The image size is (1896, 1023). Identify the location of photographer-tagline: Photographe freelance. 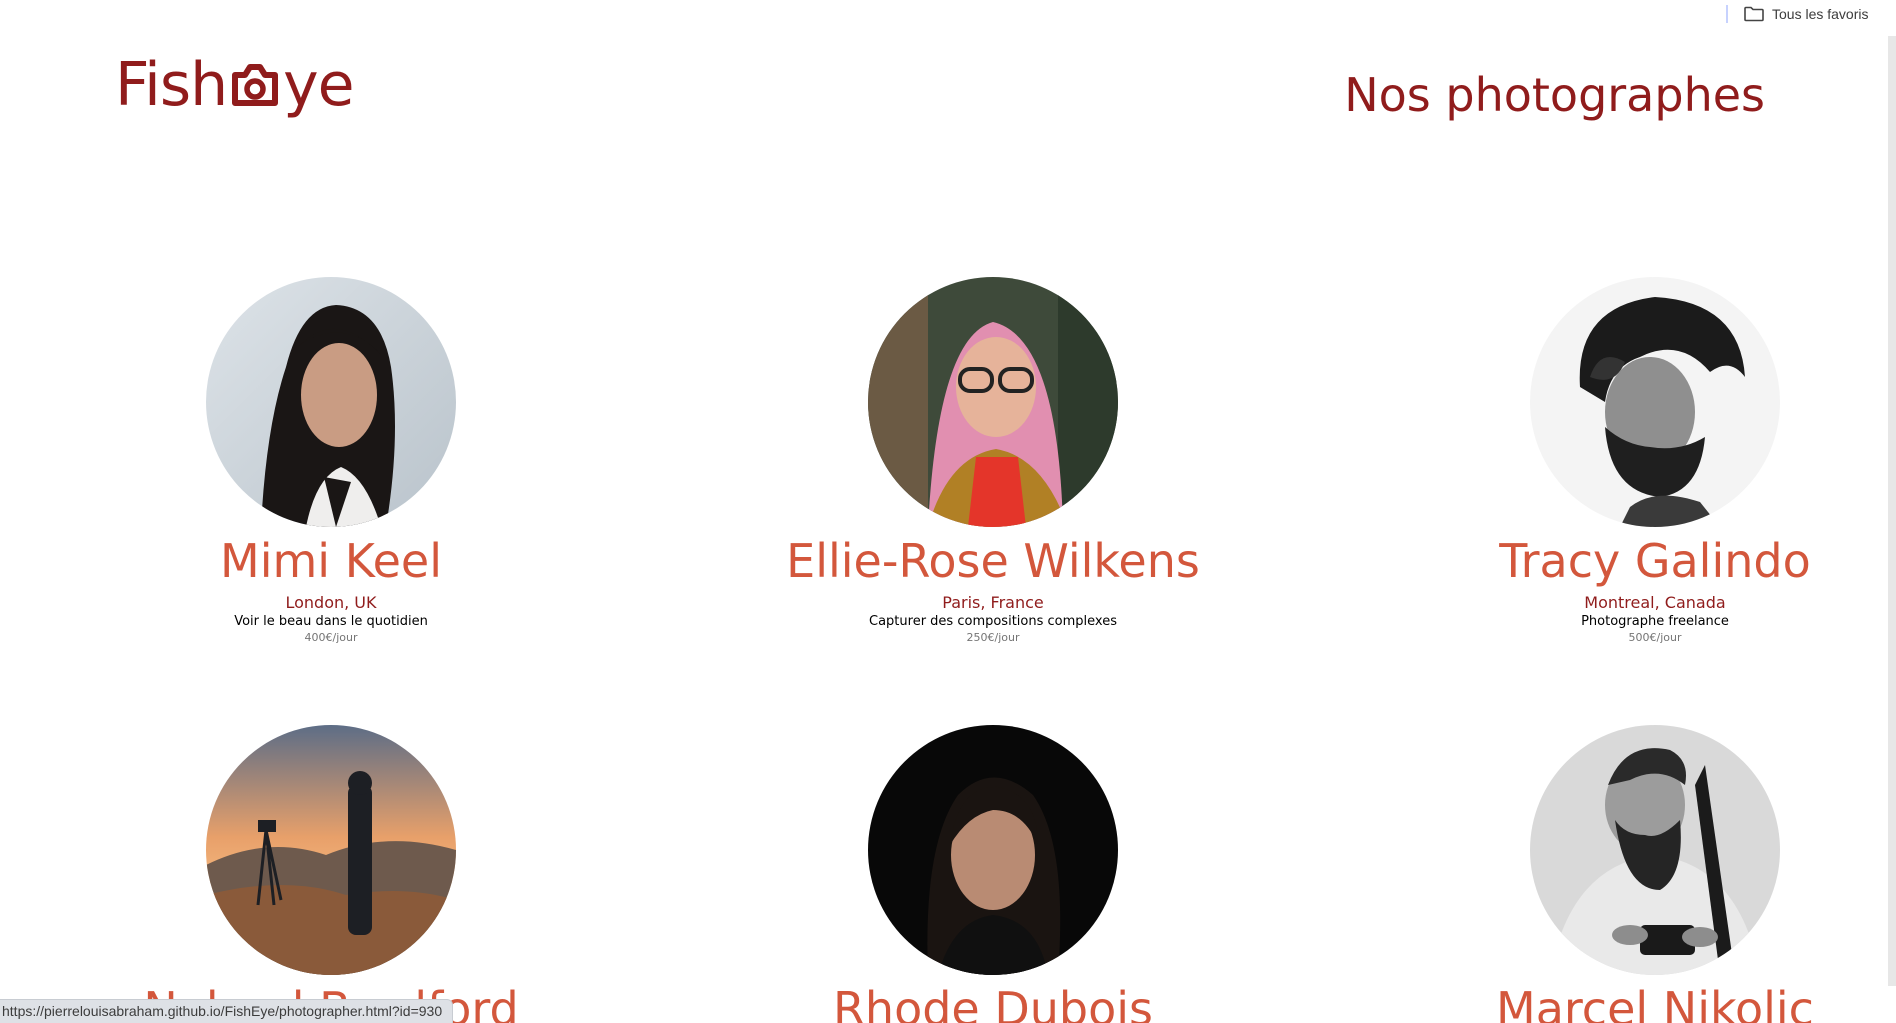
(1655, 621).